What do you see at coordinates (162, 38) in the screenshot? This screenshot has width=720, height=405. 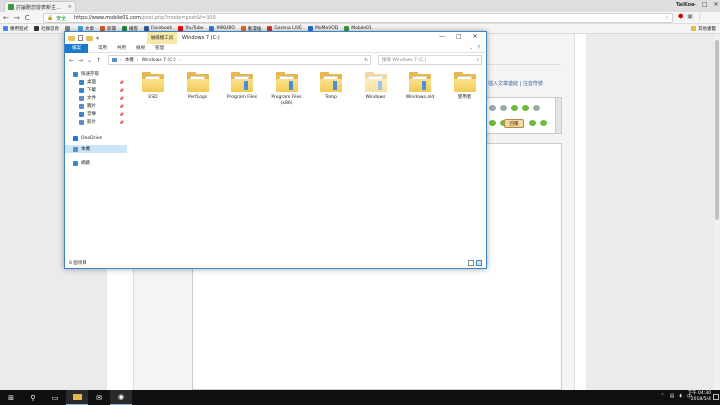 I see `drive-tools-context-tab: 磁碟機工具` at bounding box center [162, 38].